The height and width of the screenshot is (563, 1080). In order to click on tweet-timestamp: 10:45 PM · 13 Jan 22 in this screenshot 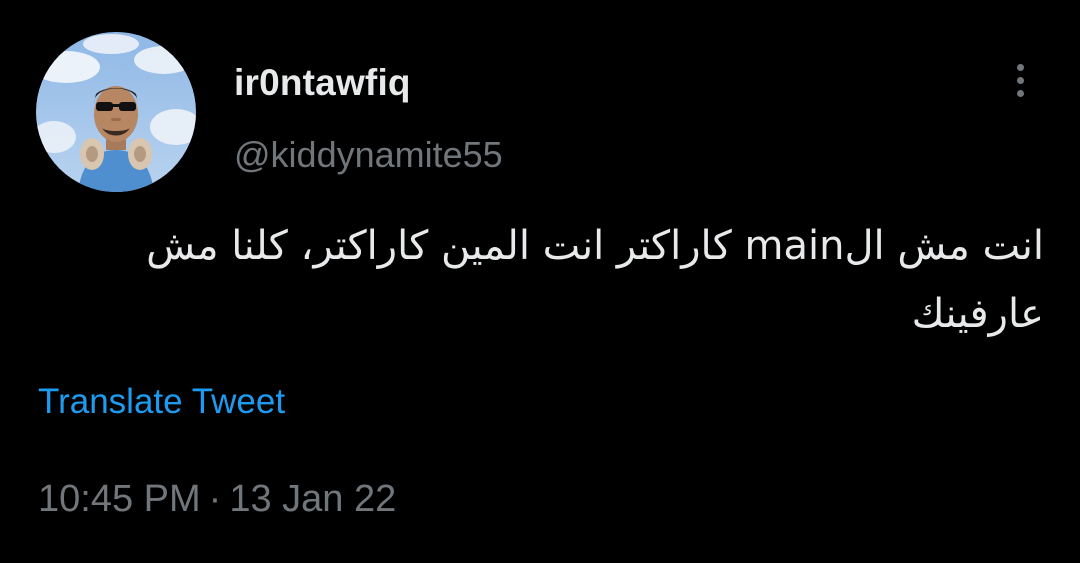, I will do `click(217, 499)`.